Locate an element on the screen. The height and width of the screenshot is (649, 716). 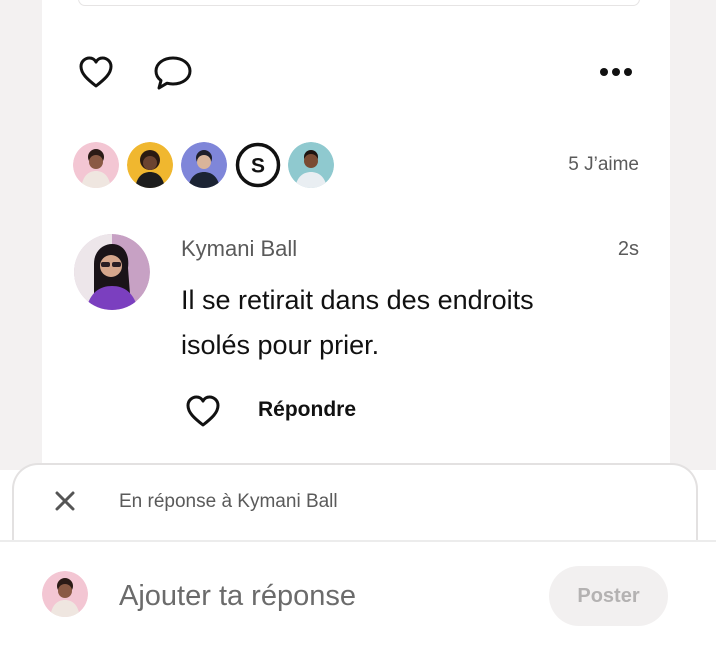
comment-button is located at coordinates (173, 73).